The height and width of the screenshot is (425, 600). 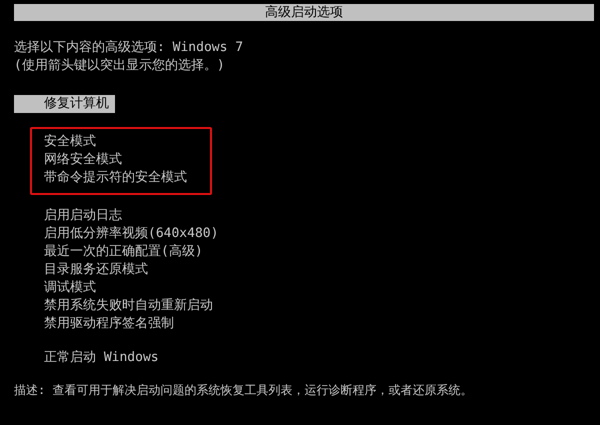 What do you see at coordinates (58, 142) in the screenshot?
I see `boot-option: 安全模式` at bounding box center [58, 142].